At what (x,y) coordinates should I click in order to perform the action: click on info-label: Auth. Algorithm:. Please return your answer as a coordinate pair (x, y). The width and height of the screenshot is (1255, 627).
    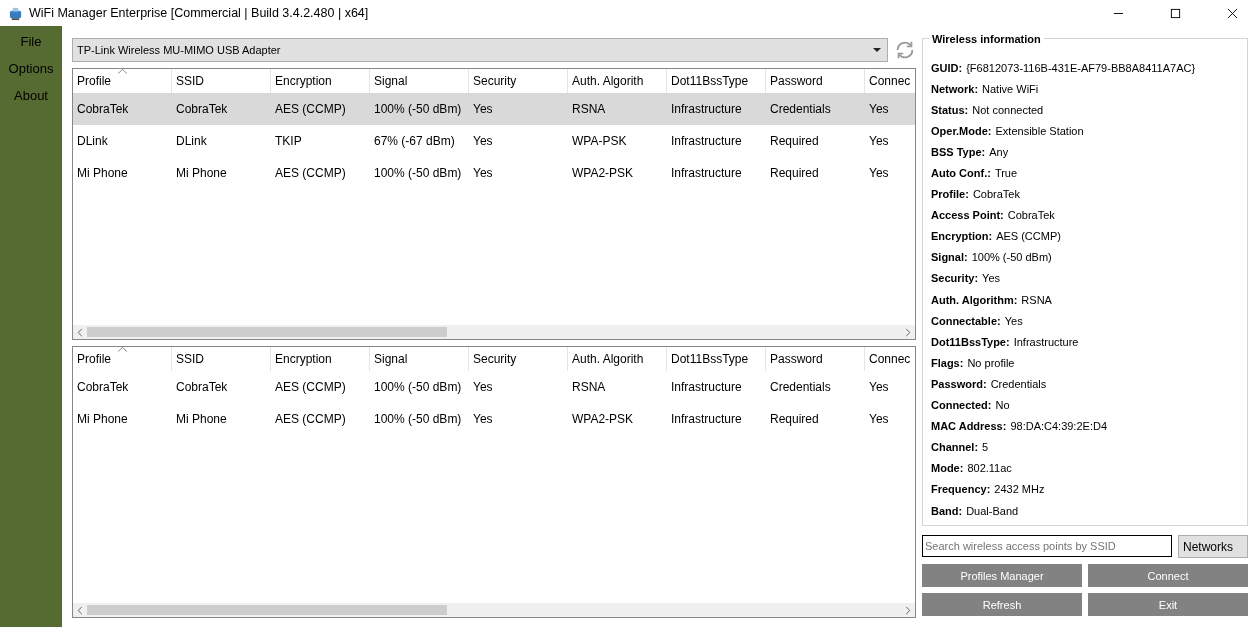
    Looking at the image, I should click on (974, 299).